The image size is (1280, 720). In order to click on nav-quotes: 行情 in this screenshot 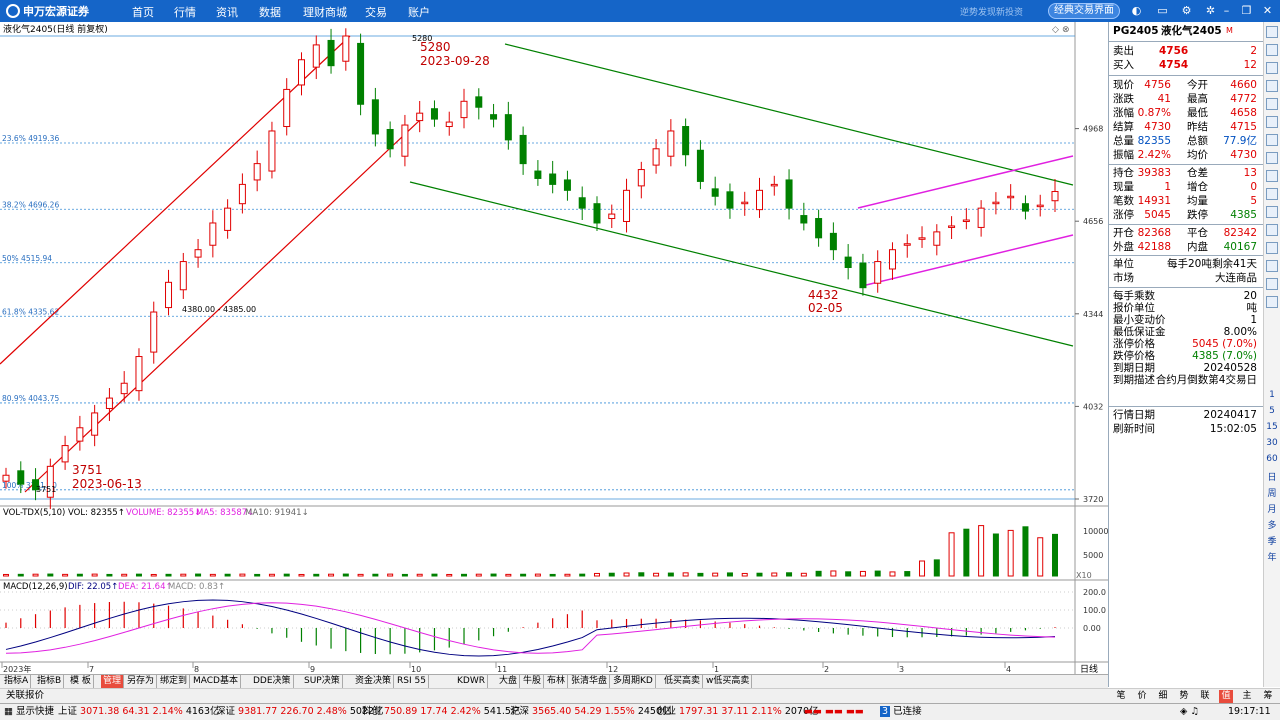, I will do `click(185, 12)`.